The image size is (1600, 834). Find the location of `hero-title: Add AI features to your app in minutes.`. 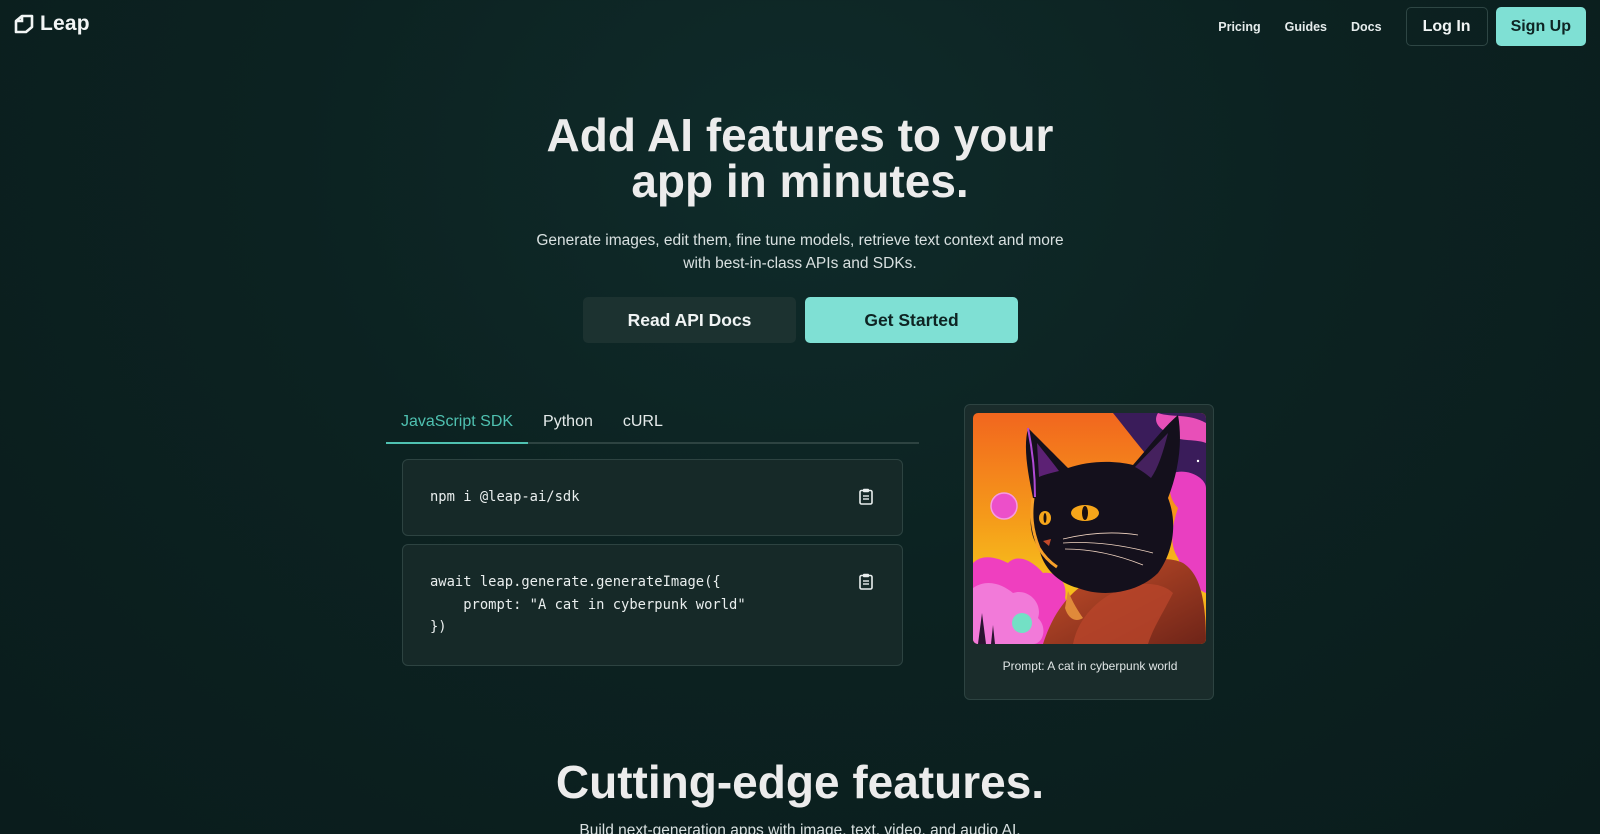

hero-title: Add AI features to your app in minutes. is located at coordinates (800, 158).